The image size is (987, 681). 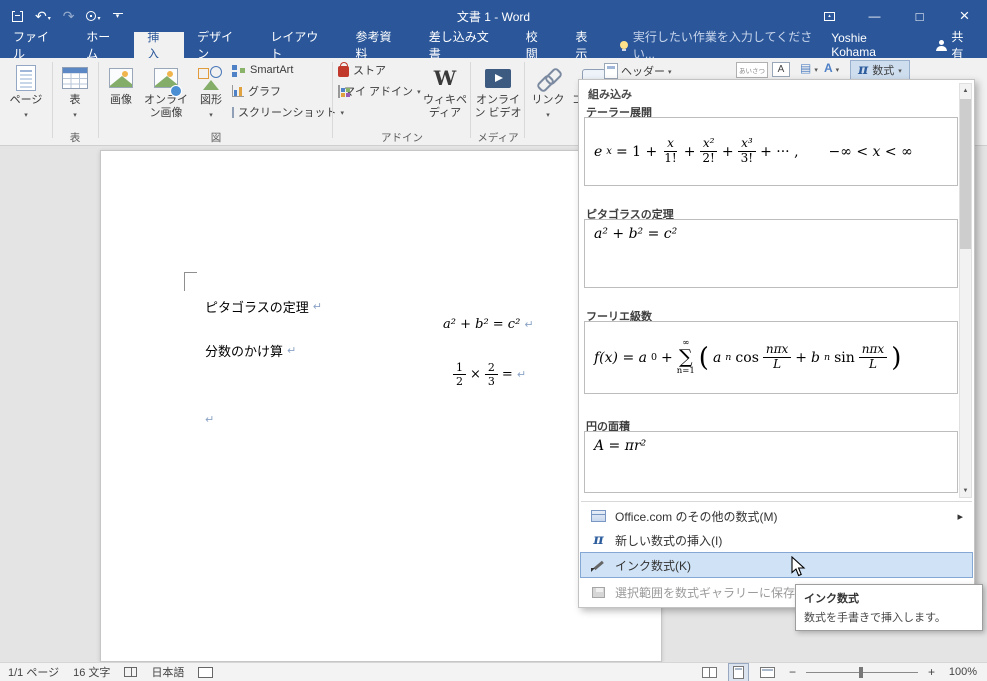 I want to click on share-button: 共有, so click(x=955, y=45).